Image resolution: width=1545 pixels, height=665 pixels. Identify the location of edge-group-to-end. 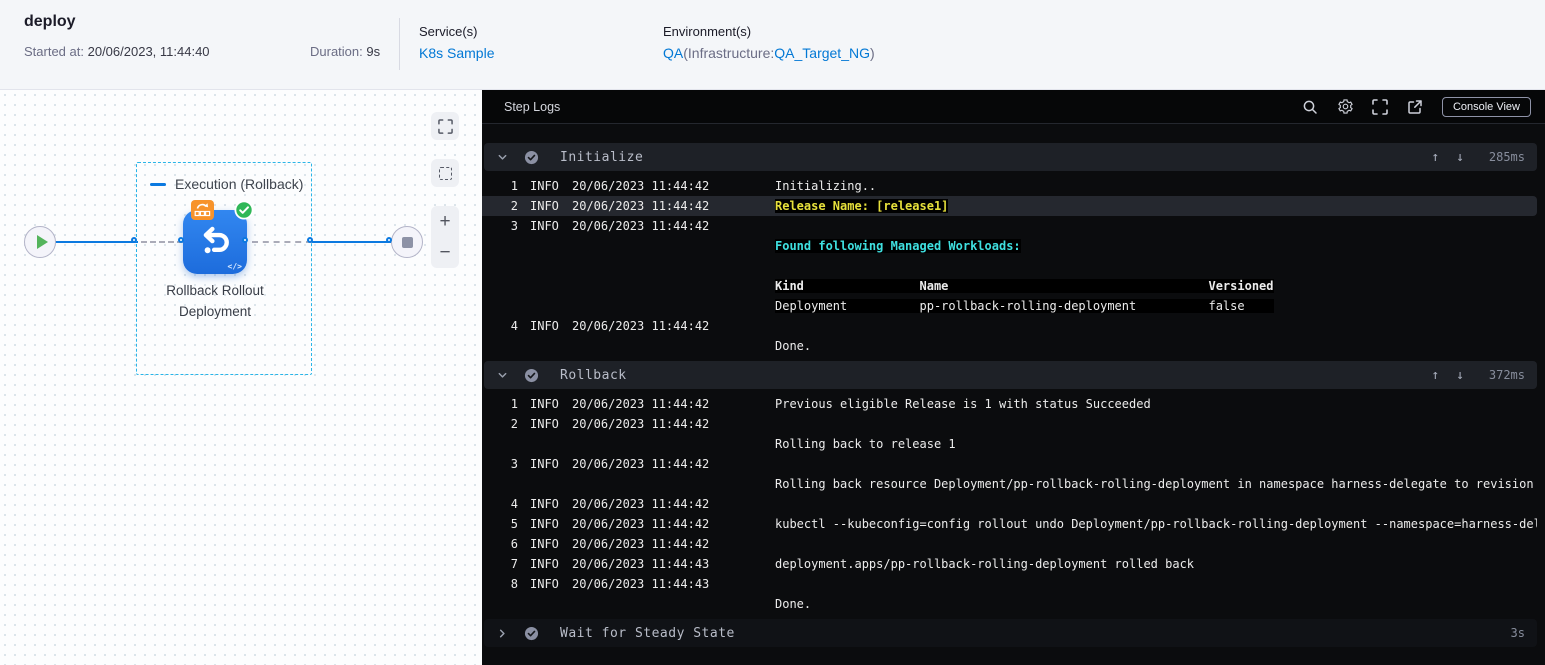
(352, 242).